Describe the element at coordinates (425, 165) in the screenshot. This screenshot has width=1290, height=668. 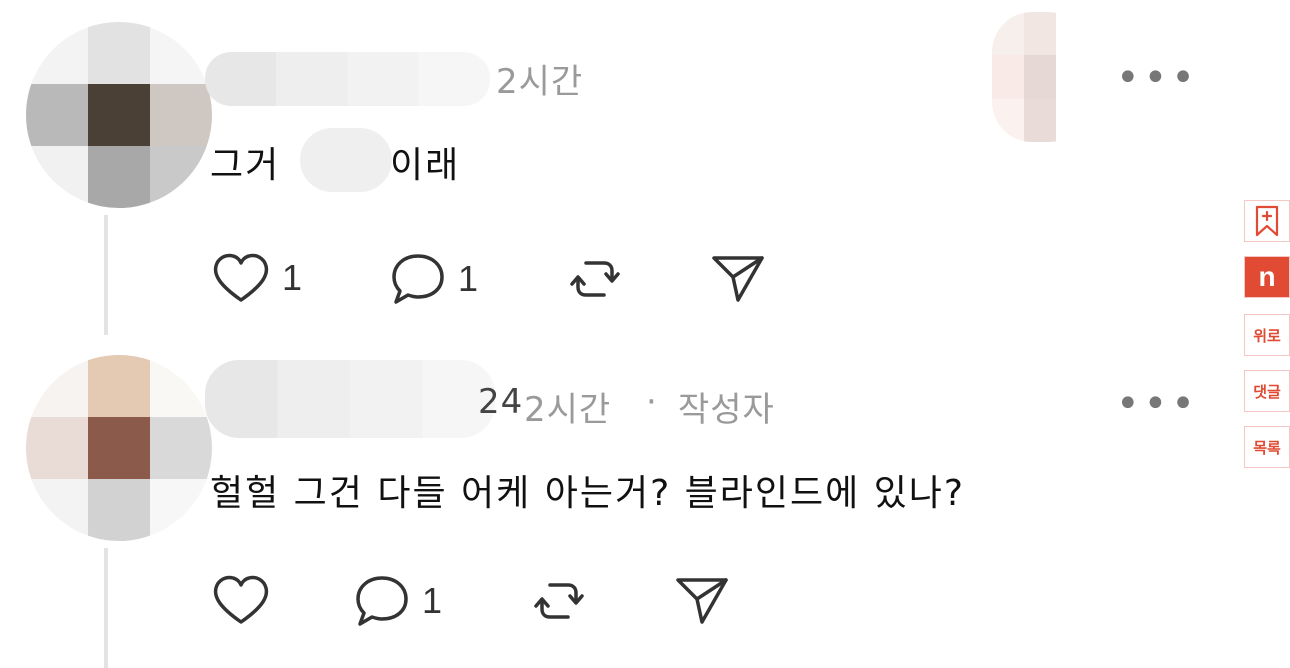
I see `comment-text-end: 이래` at that location.